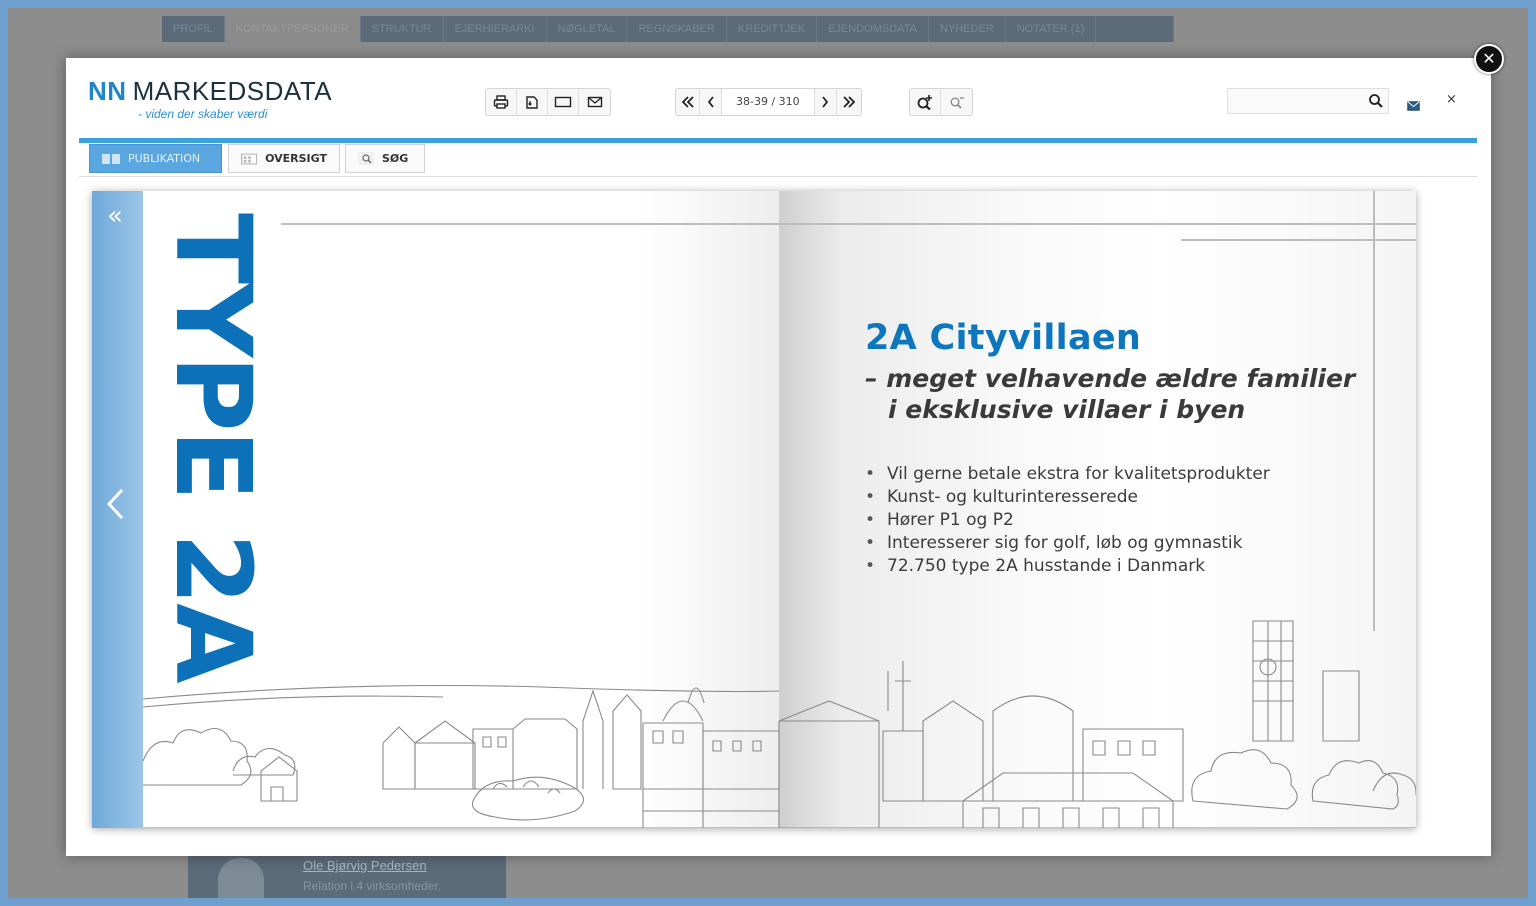 The height and width of the screenshot is (906, 1536). I want to click on zoom-out-button, so click(956, 102).